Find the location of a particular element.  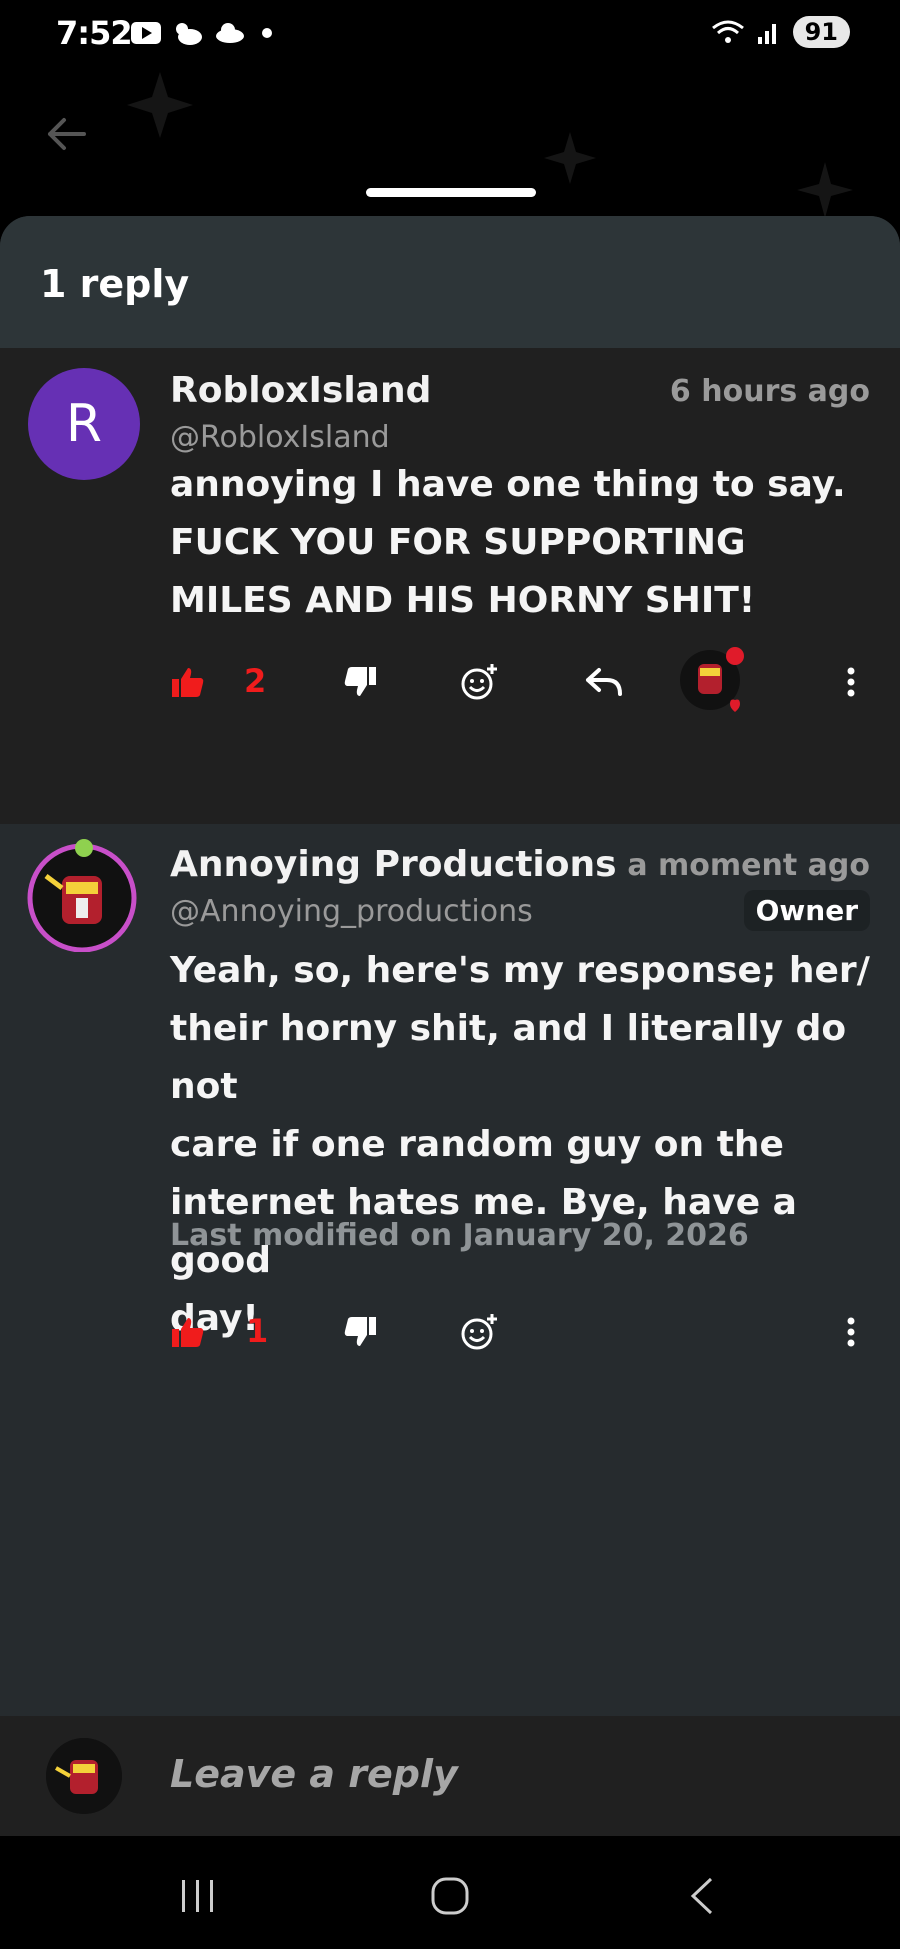

reply-button is located at coordinates (604, 682).